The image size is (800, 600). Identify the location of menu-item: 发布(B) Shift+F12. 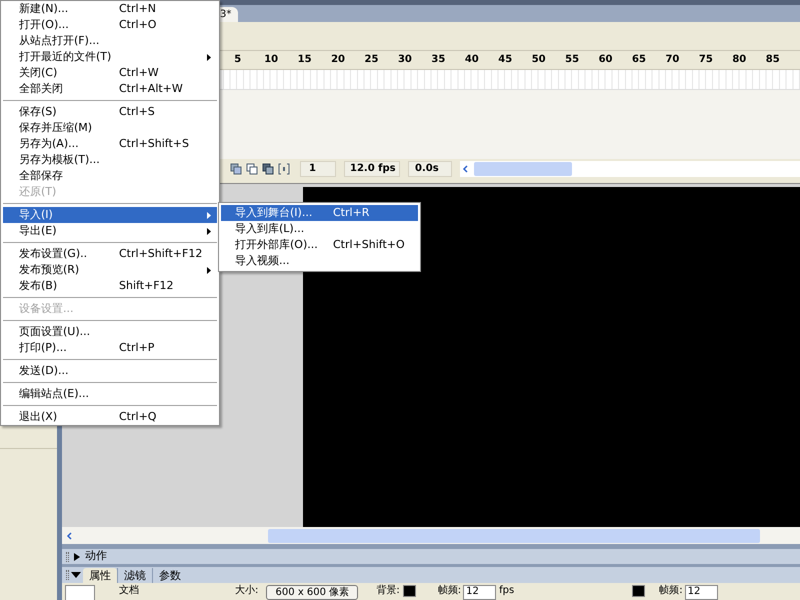
(110, 286).